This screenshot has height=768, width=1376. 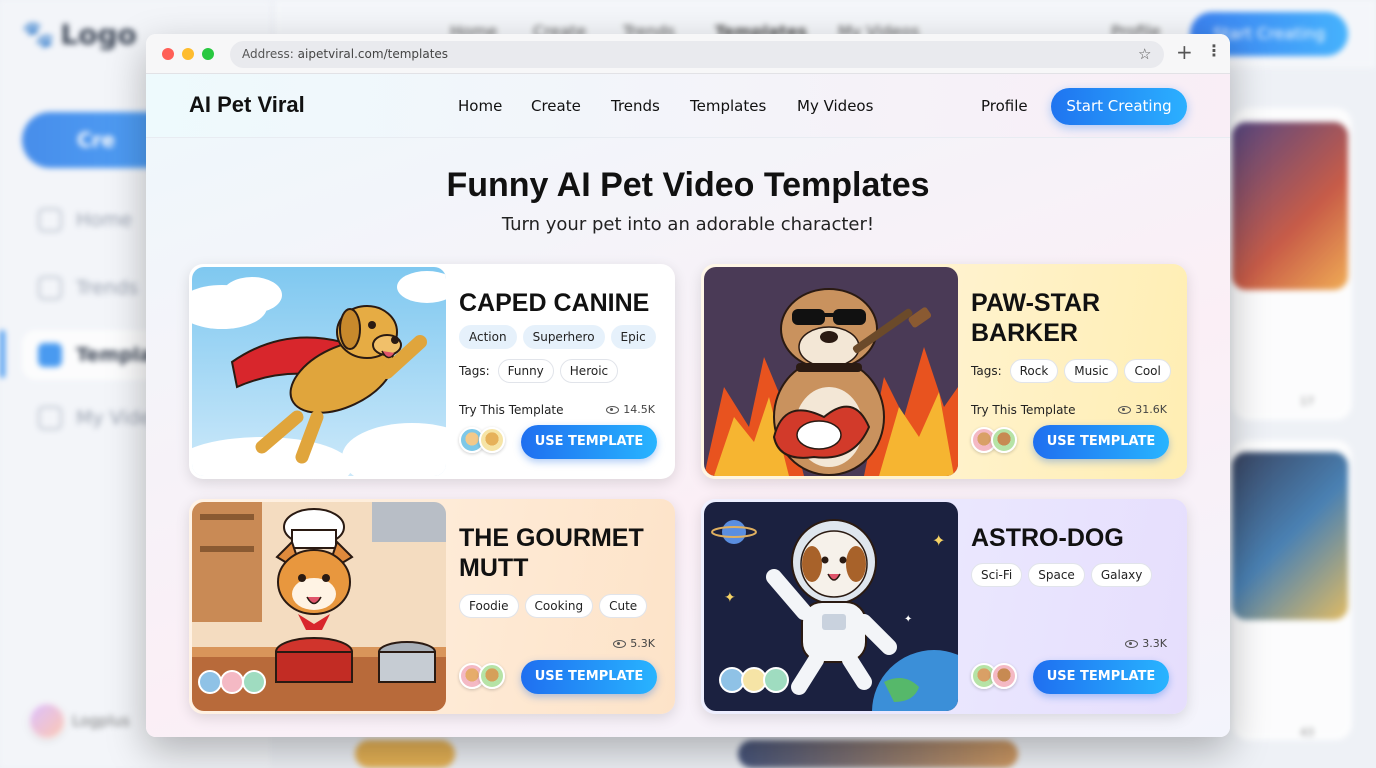 I want to click on caped-canine-image, so click(x=319, y=371).